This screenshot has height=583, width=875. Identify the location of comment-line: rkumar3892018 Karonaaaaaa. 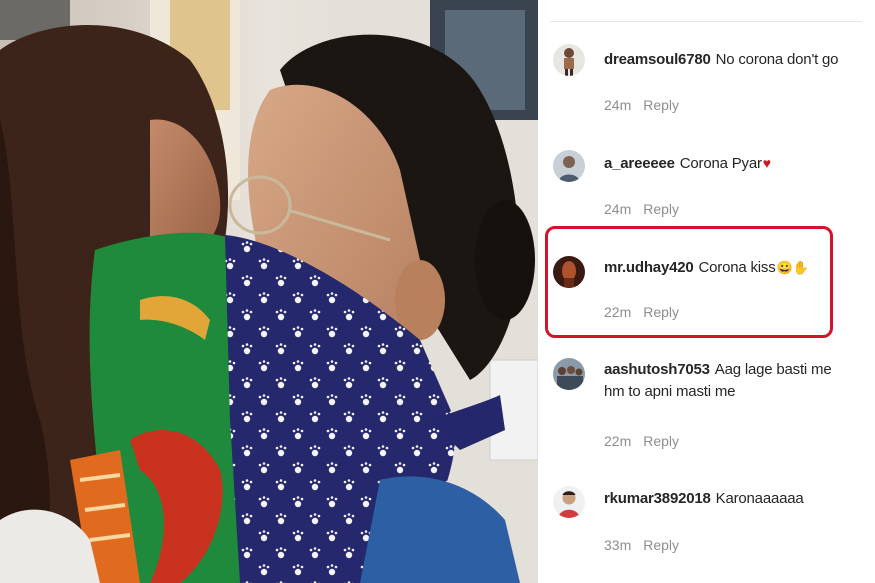
(729, 499).